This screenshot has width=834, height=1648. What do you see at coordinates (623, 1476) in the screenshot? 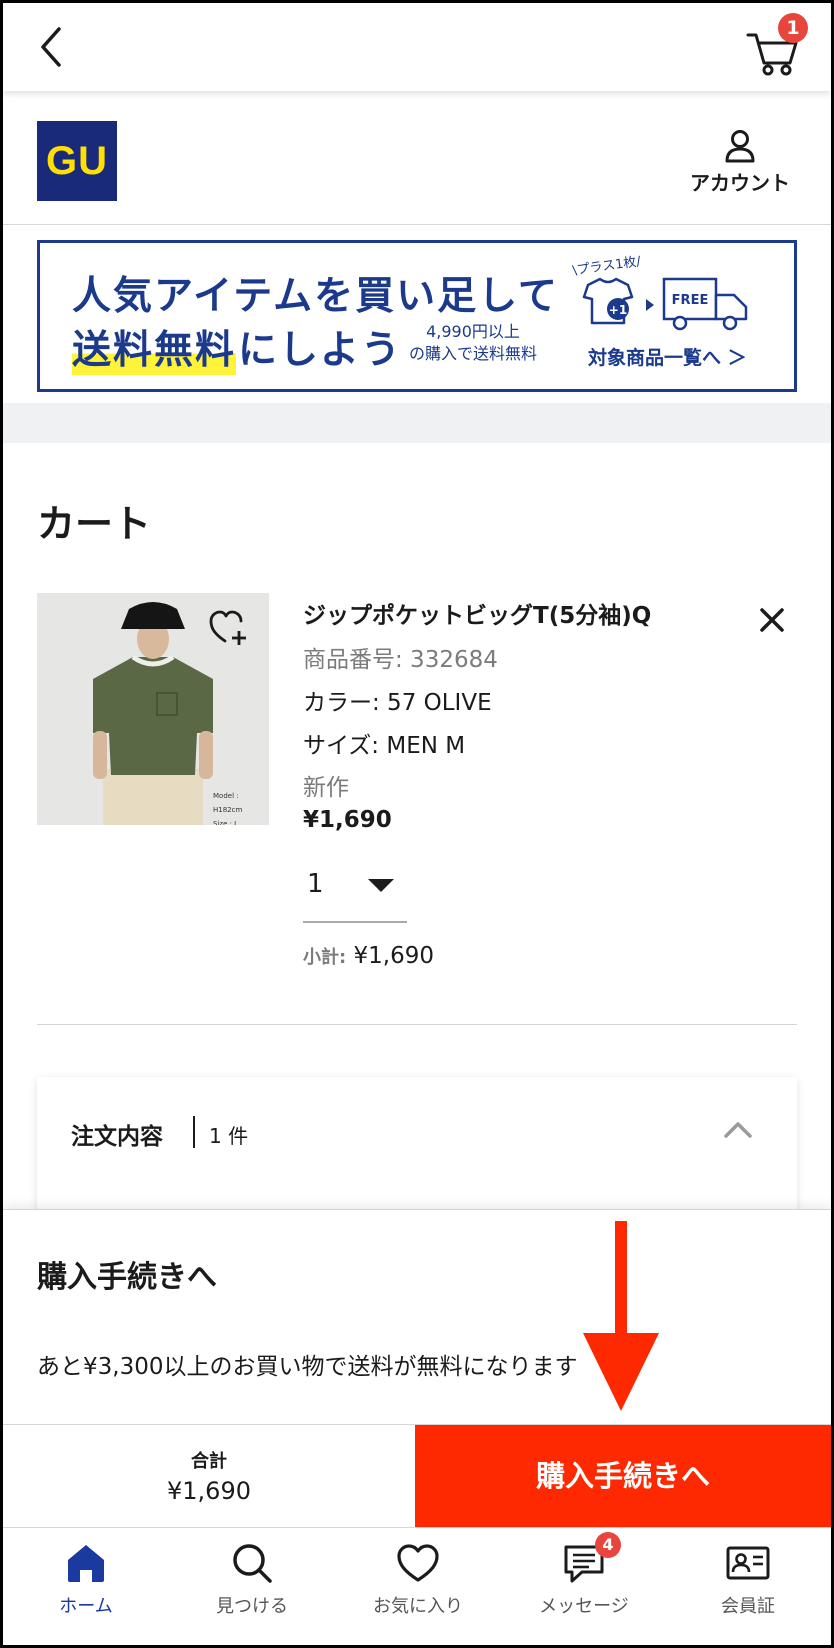
I see `proceed-to-checkout-button: 購入手続きへ` at bounding box center [623, 1476].